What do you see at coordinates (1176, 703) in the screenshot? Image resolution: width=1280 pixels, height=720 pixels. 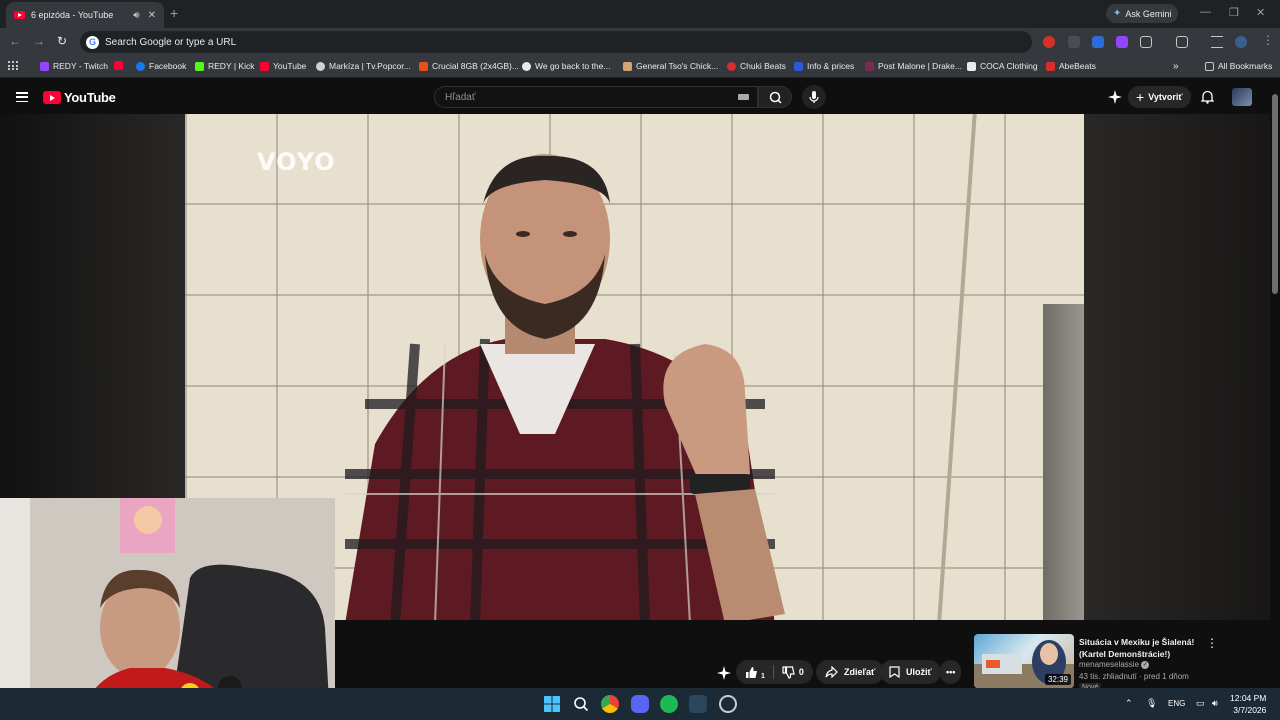 I see `language-indicator: ENG` at bounding box center [1176, 703].